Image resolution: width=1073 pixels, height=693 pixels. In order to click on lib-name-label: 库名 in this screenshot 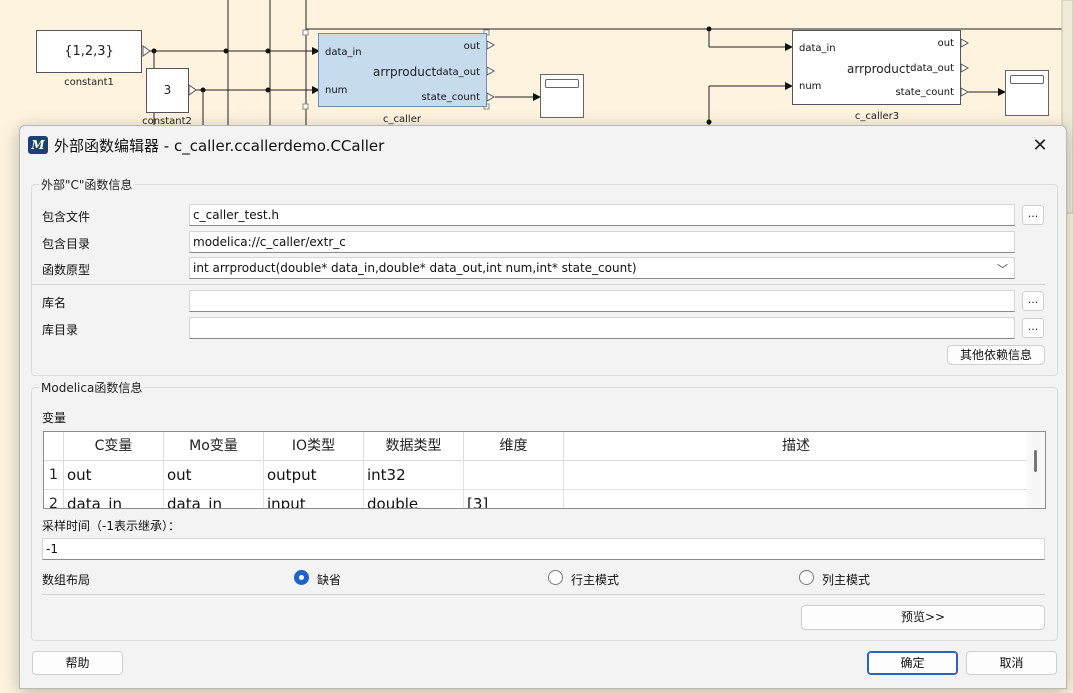, I will do `click(54, 303)`.